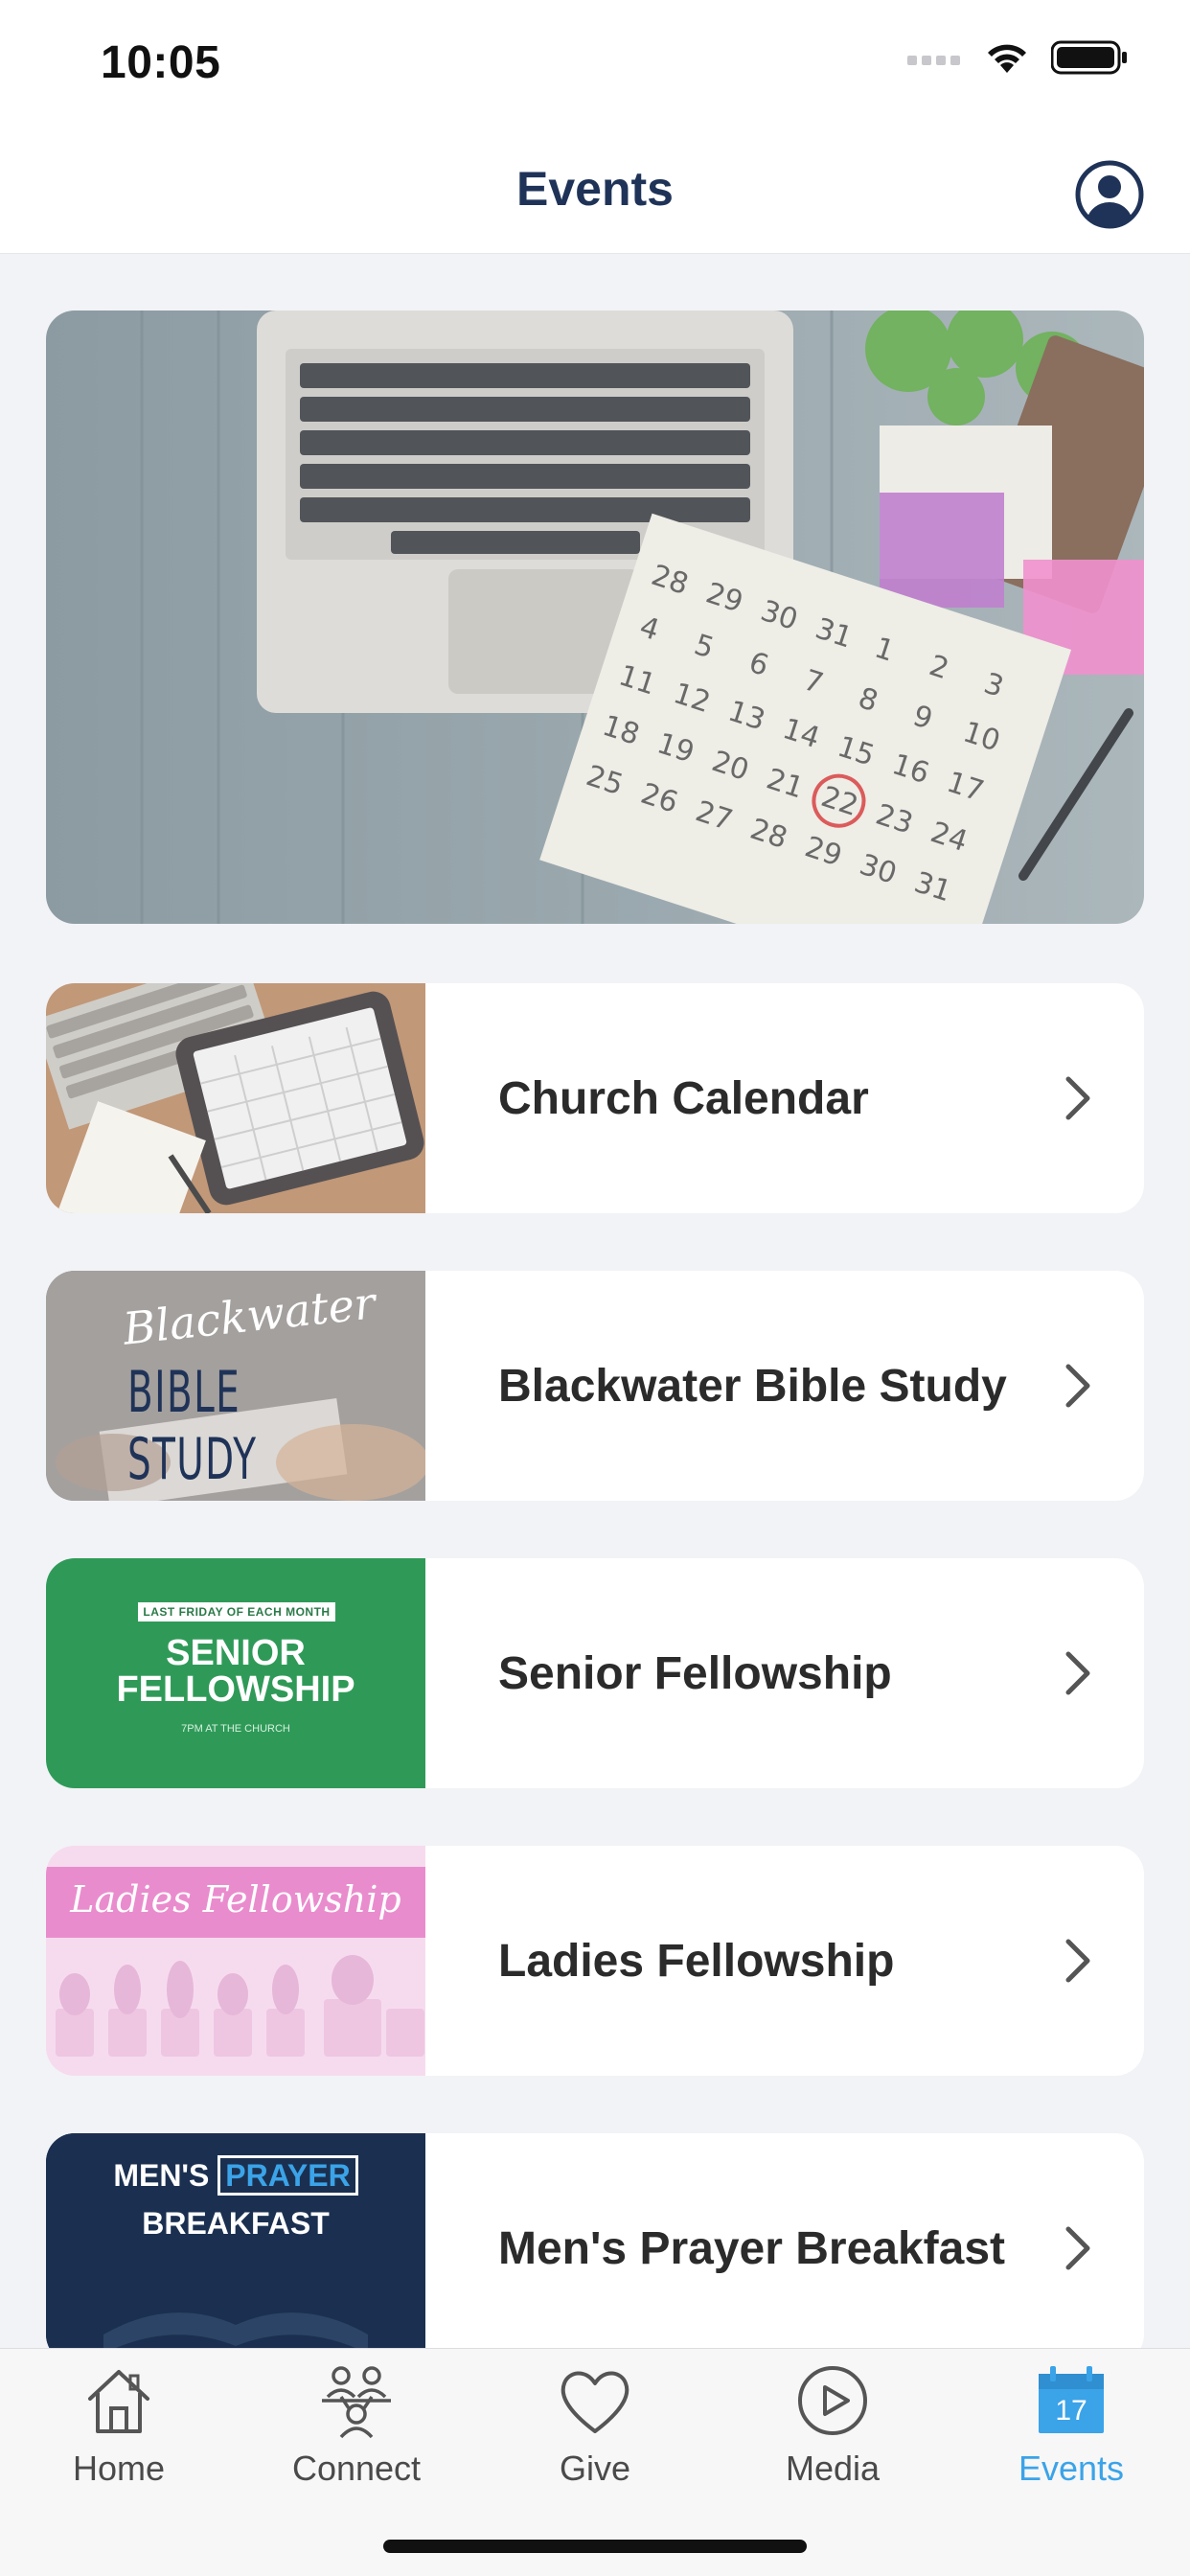 This screenshot has height=2576, width=1190. What do you see at coordinates (684, 1098) in the screenshot?
I see `event-title: Church Calendar` at bounding box center [684, 1098].